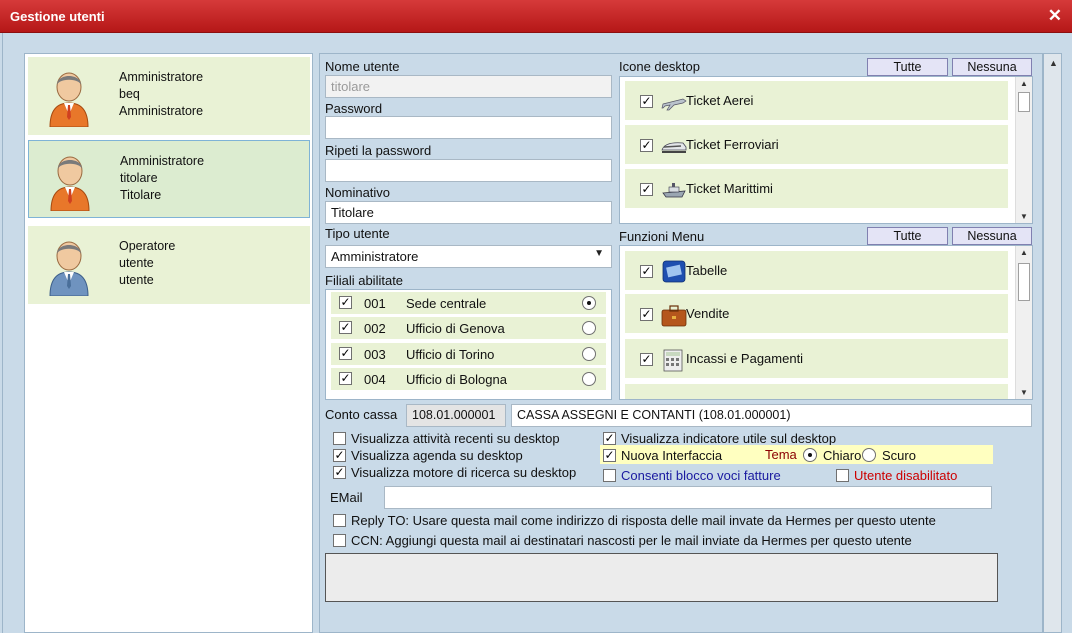 This screenshot has height=633, width=1072. What do you see at coordinates (375, 303) in the screenshot?
I see `filiale-code: 001` at bounding box center [375, 303].